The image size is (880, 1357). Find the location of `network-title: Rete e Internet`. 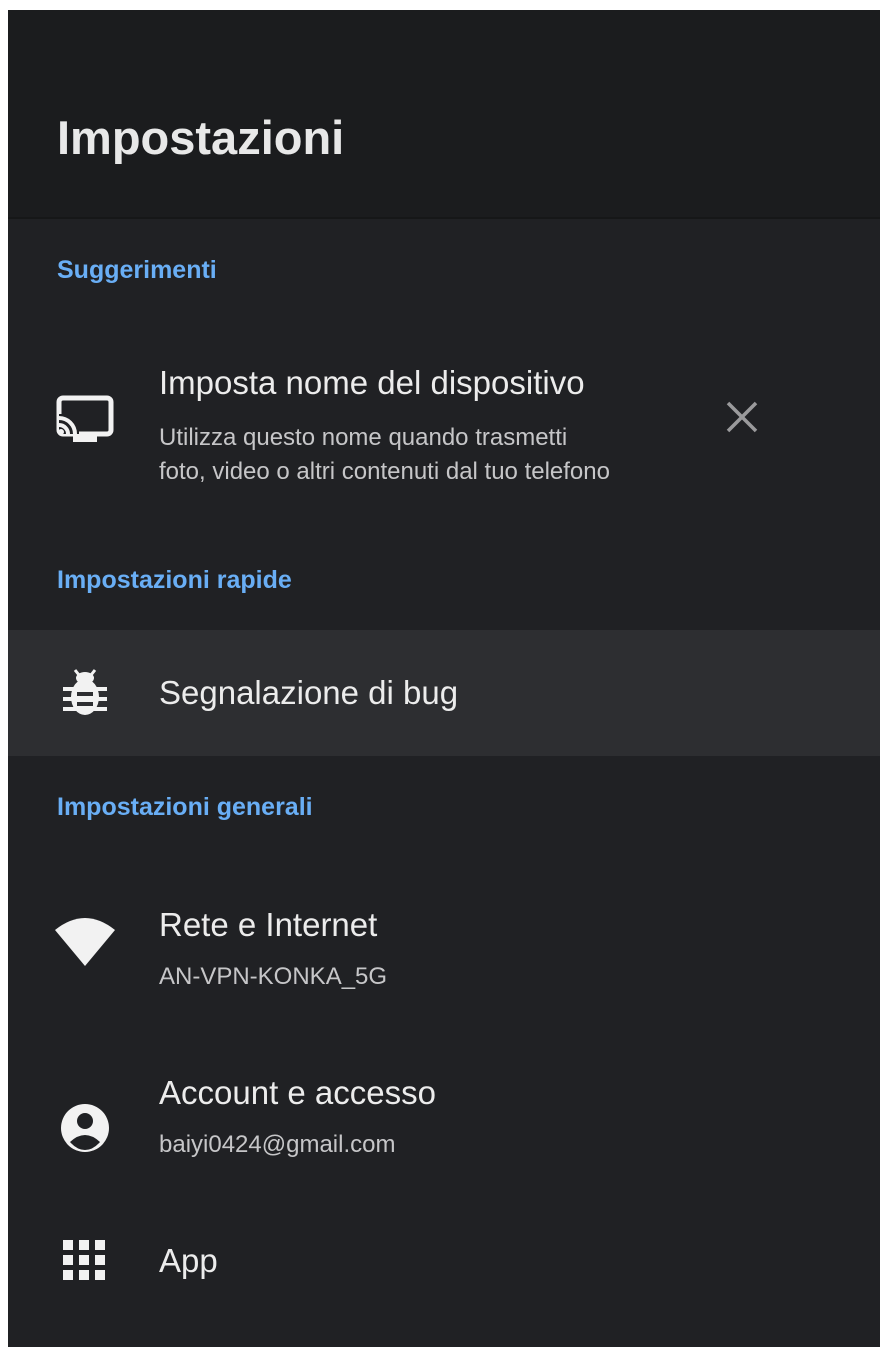

network-title: Rete e Internet is located at coordinates (268, 924).